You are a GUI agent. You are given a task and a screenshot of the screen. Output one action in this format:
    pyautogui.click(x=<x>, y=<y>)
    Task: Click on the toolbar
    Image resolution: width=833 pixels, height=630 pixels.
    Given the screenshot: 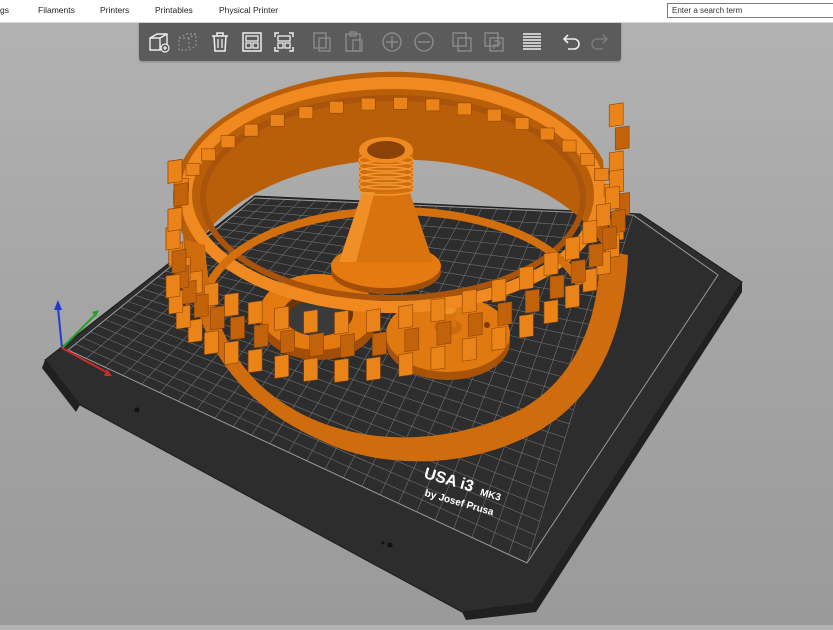 What is the action you would take?
    pyautogui.click(x=380, y=42)
    